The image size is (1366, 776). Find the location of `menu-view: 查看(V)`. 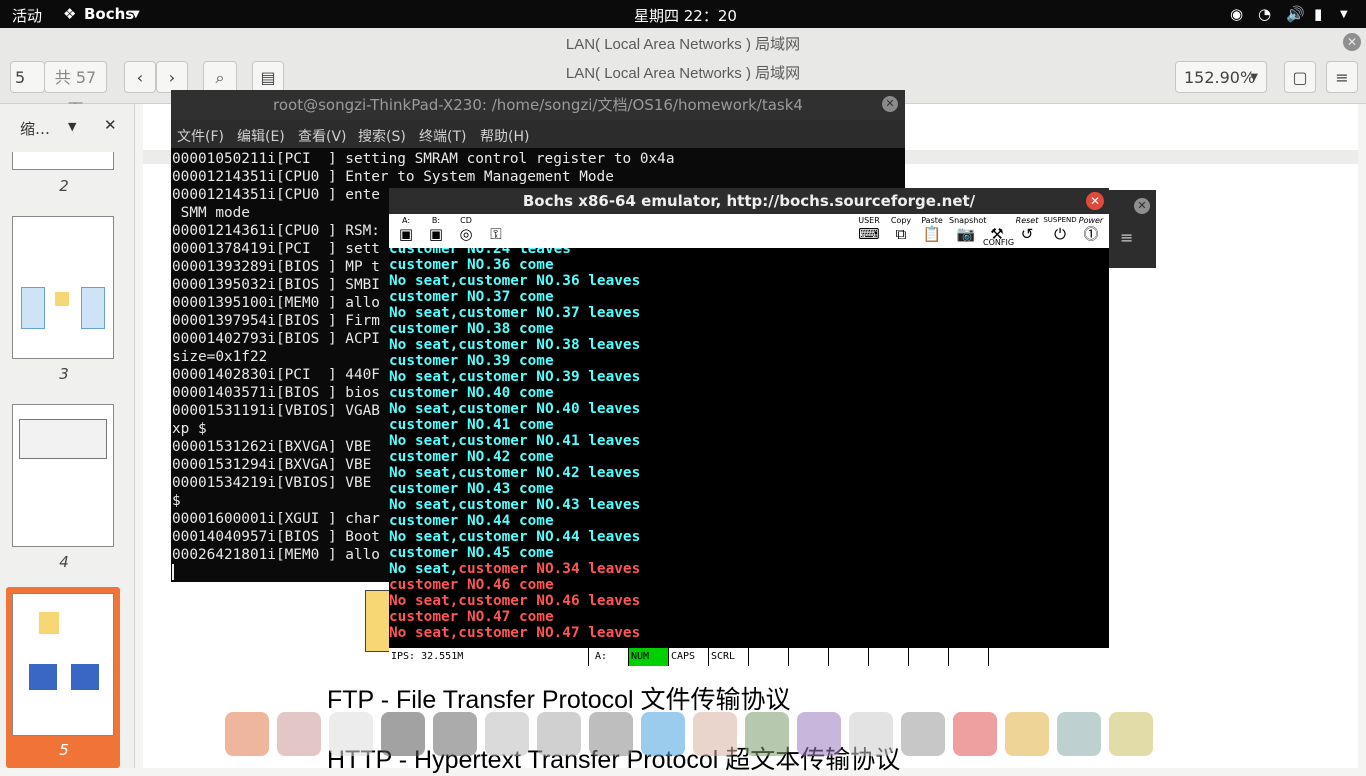

menu-view: 查看(V) is located at coordinates (322, 136).